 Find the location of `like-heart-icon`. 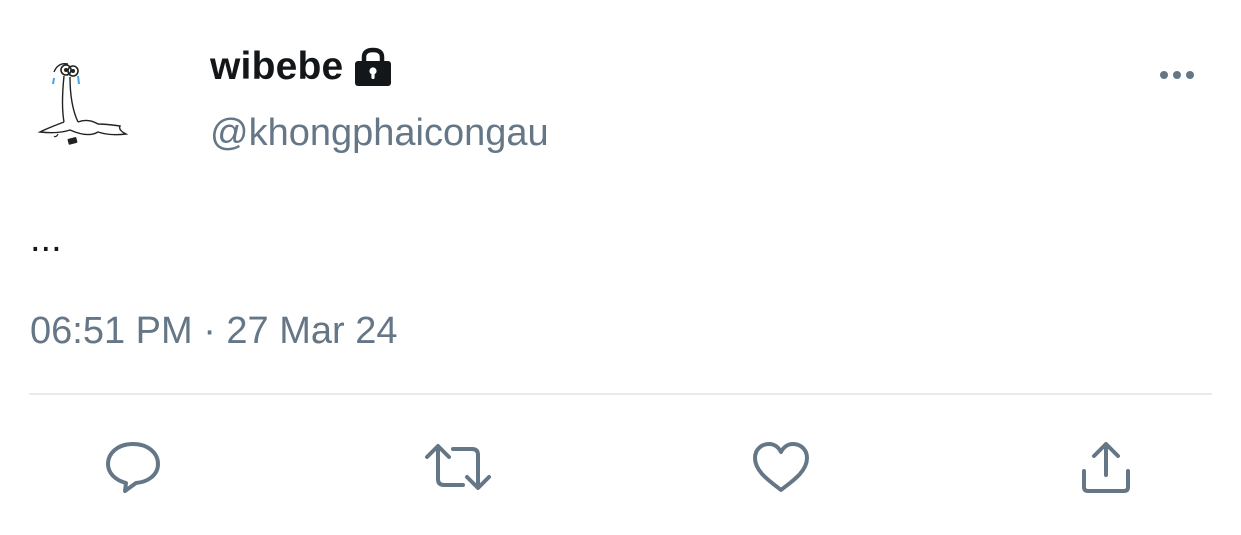

like-heart-icon is located at coordinates (781, 467).